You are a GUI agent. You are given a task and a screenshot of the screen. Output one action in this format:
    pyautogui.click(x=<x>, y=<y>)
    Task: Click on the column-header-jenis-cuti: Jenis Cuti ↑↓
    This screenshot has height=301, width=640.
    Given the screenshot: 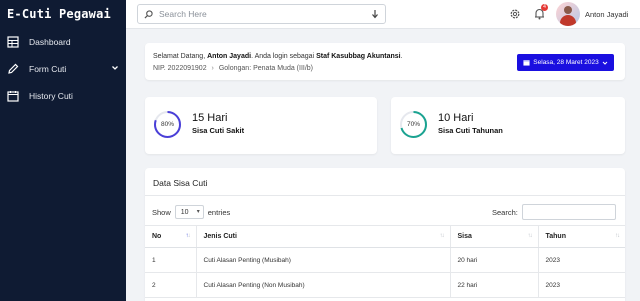 What is the action you would take?
    pyautogui.click(x=323, y=236)
    